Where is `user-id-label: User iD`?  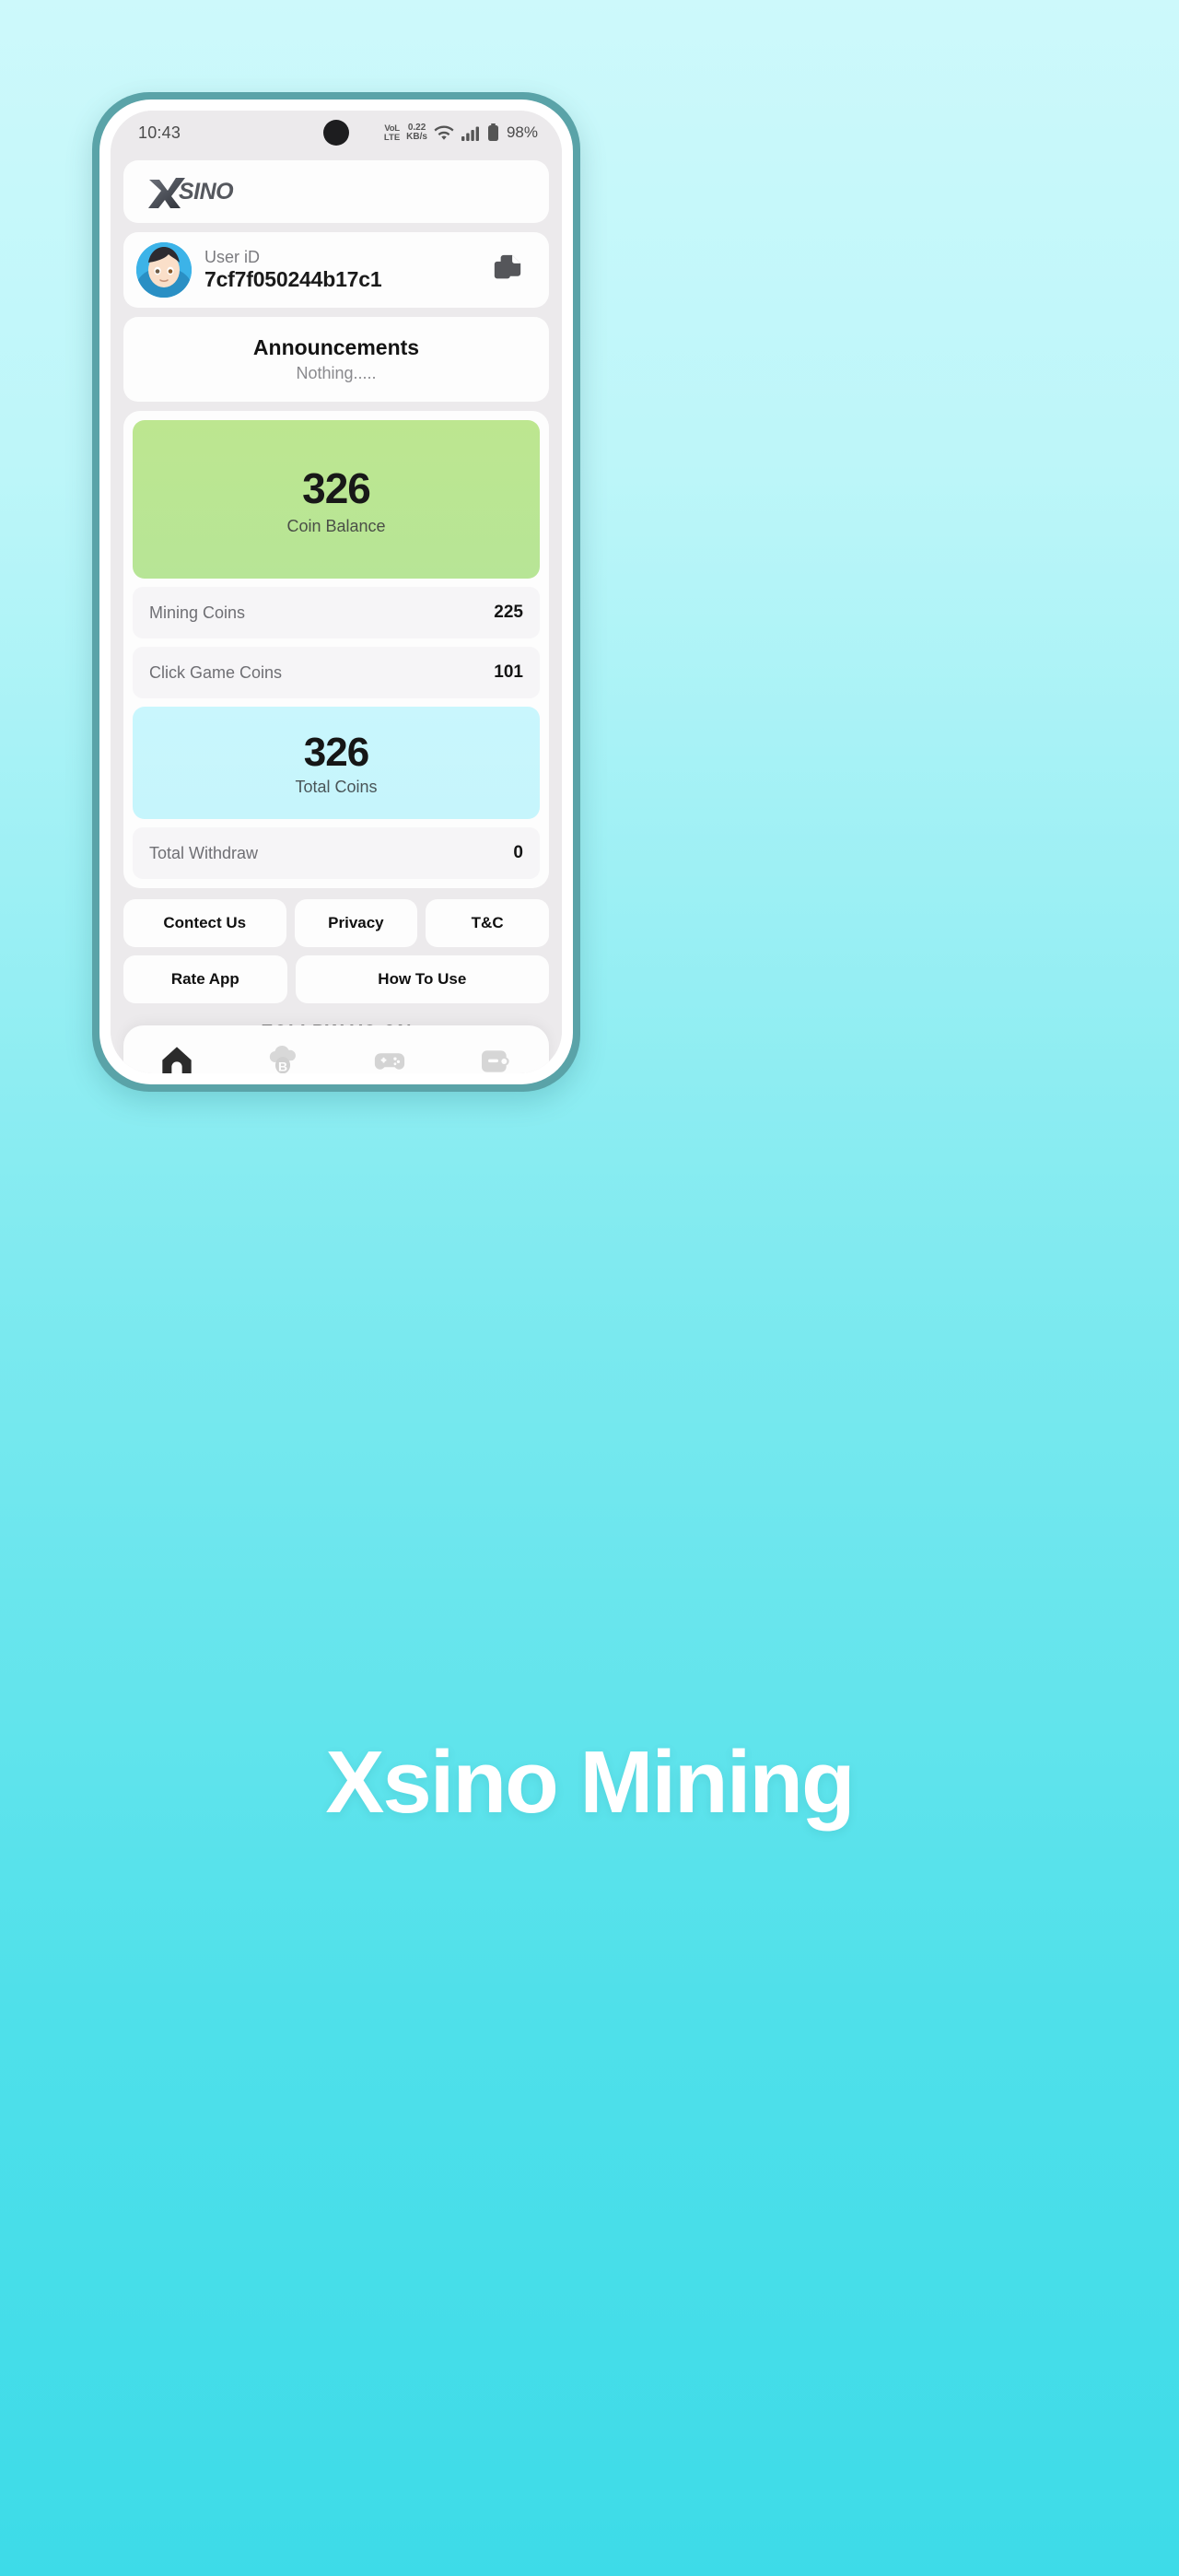
user-id-label: User iD is located at coordinates (232, 256).